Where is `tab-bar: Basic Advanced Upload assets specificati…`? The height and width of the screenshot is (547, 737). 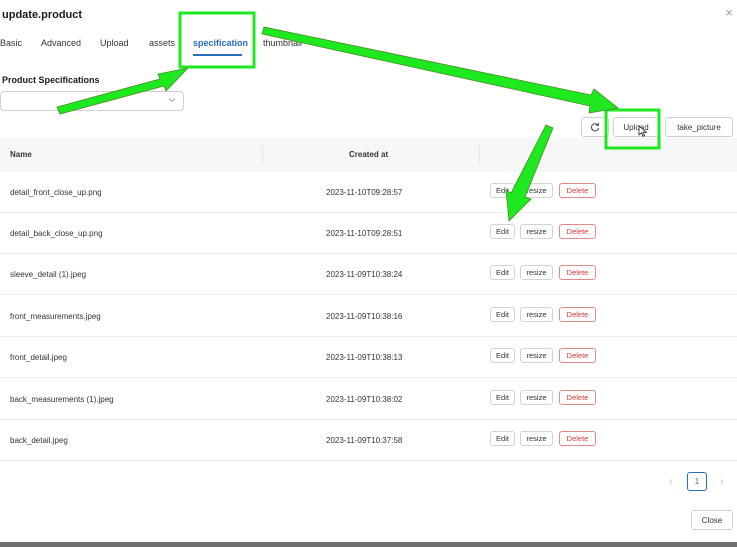
tab-bar: Basic Advanced Upload assets specificati… is located at coordinates (368, 44).